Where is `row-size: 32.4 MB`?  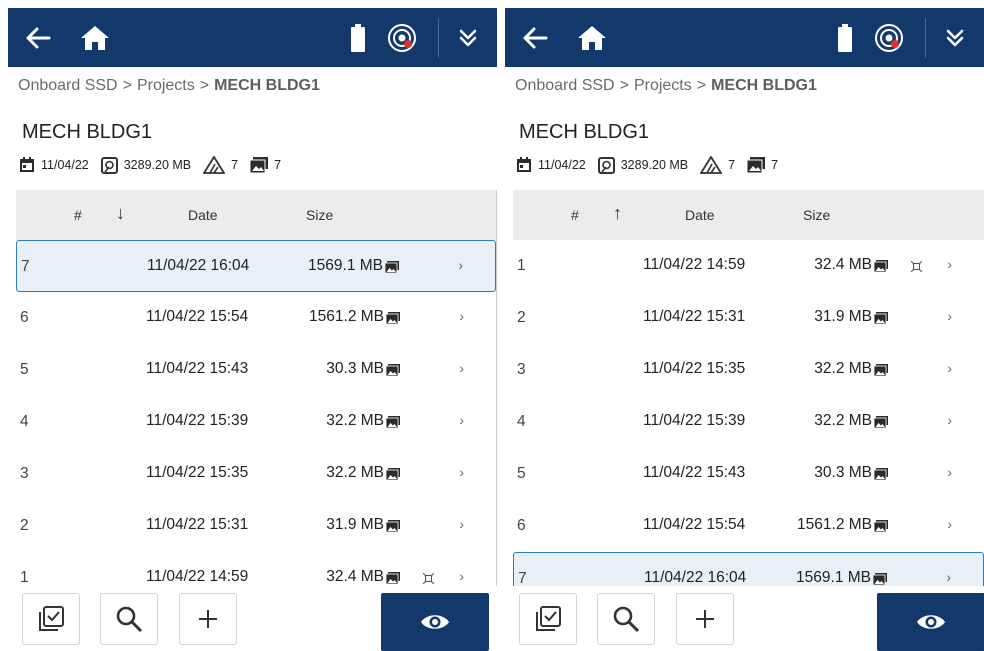 row-size: 32.4 MB is located at coordinates (843, 264).